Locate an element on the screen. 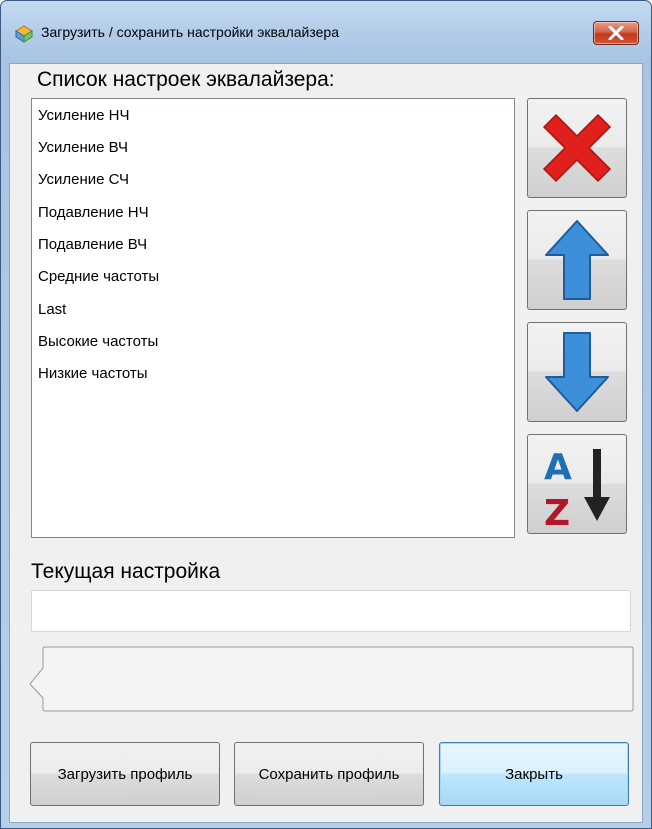  load-profile-button: Загрузить профиль is located at coordinates (125, 774).